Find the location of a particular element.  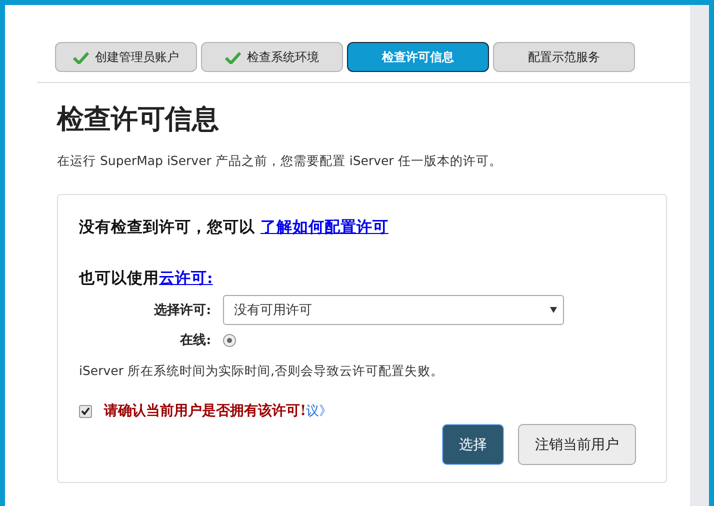

cloud-license-link: 云许可: is located at coordinates (186, 277).